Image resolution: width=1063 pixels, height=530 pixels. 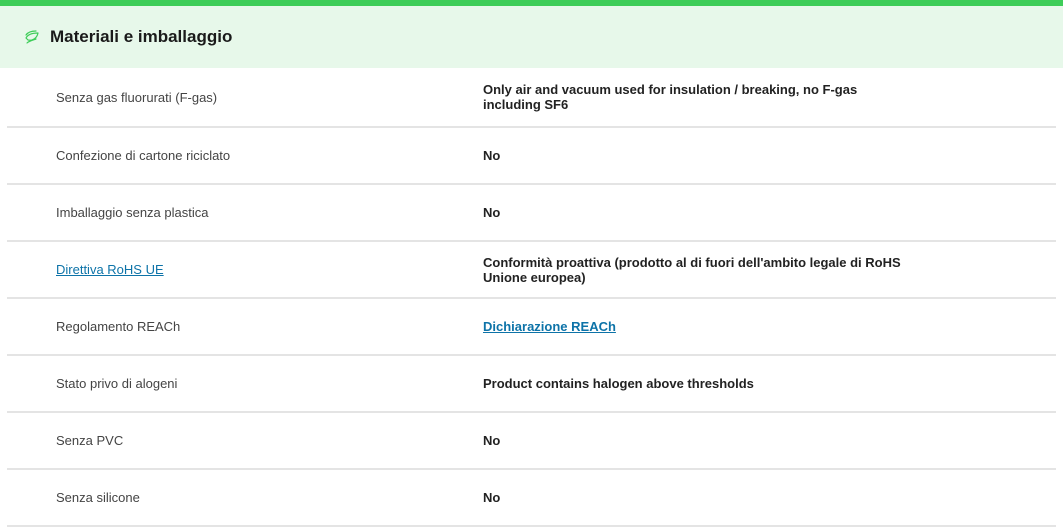 What do you see at coordinates (118, 326) in the screenshot?
I see `row-label: Regolamento REACh` at bounding box center [118, 326].